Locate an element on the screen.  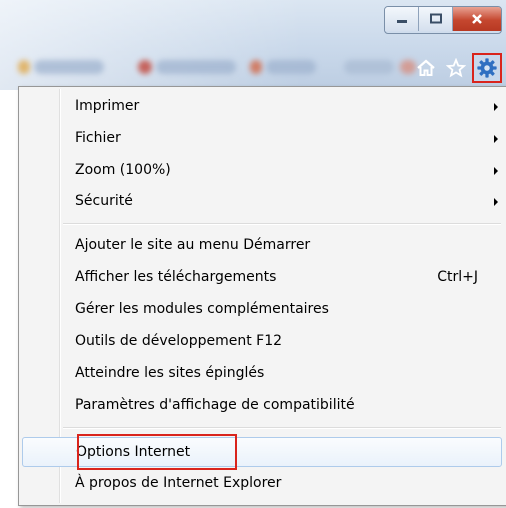
minimize-icon is located at coordinates (401, 21).